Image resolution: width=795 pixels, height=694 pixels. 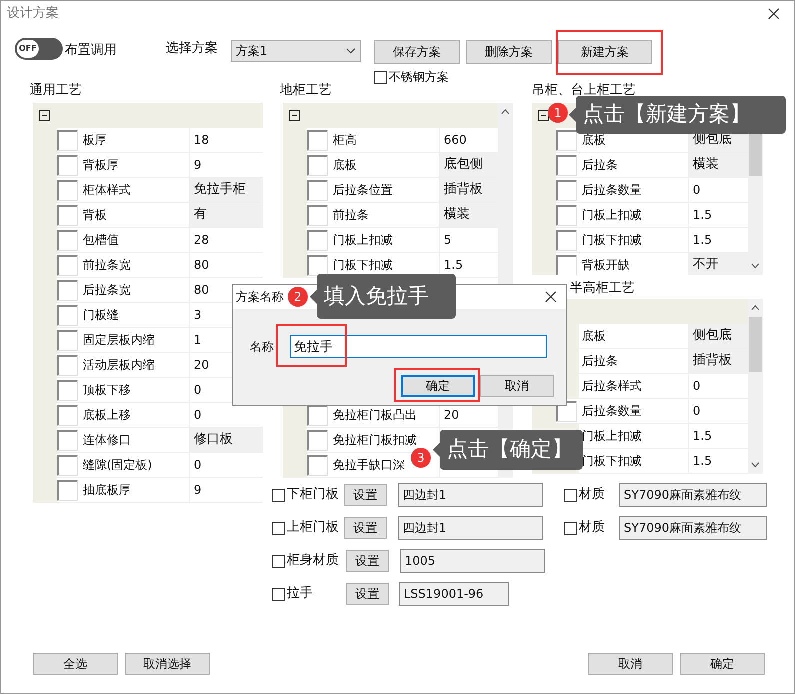 I want to click on property-label: 抽底板厚, so click(x=135, y=490).